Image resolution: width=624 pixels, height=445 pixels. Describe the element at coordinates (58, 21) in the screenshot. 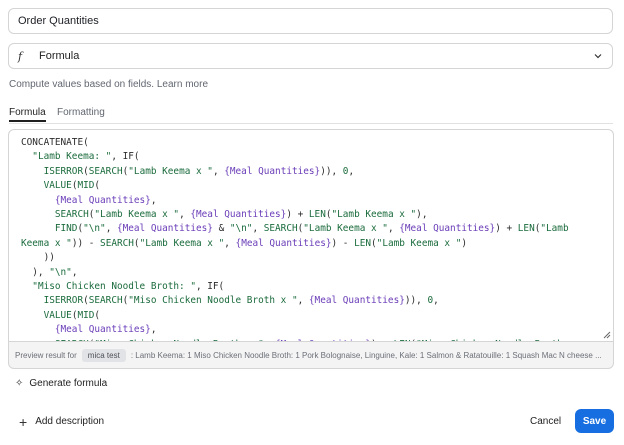

I see `field-name-value: Order Quantities` at that location.